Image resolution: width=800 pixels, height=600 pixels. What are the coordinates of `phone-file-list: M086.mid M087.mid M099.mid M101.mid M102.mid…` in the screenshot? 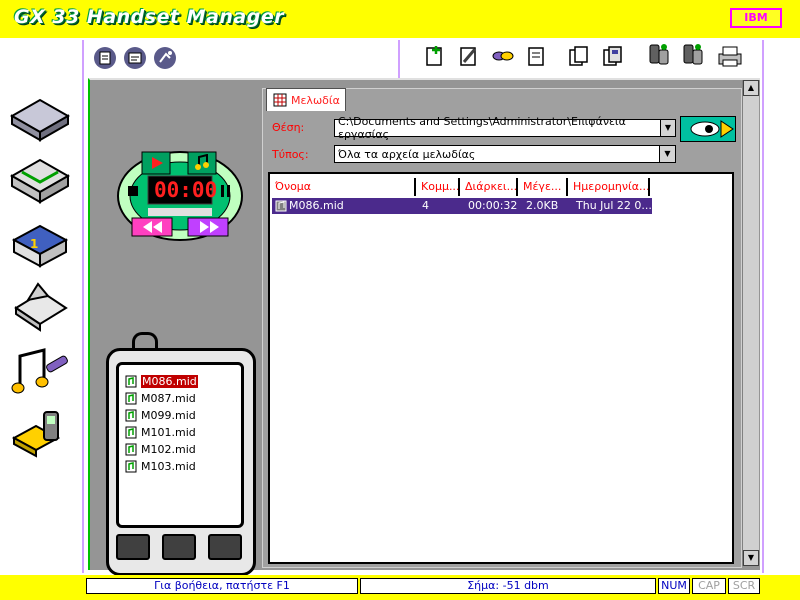 It's located at (180, 445).